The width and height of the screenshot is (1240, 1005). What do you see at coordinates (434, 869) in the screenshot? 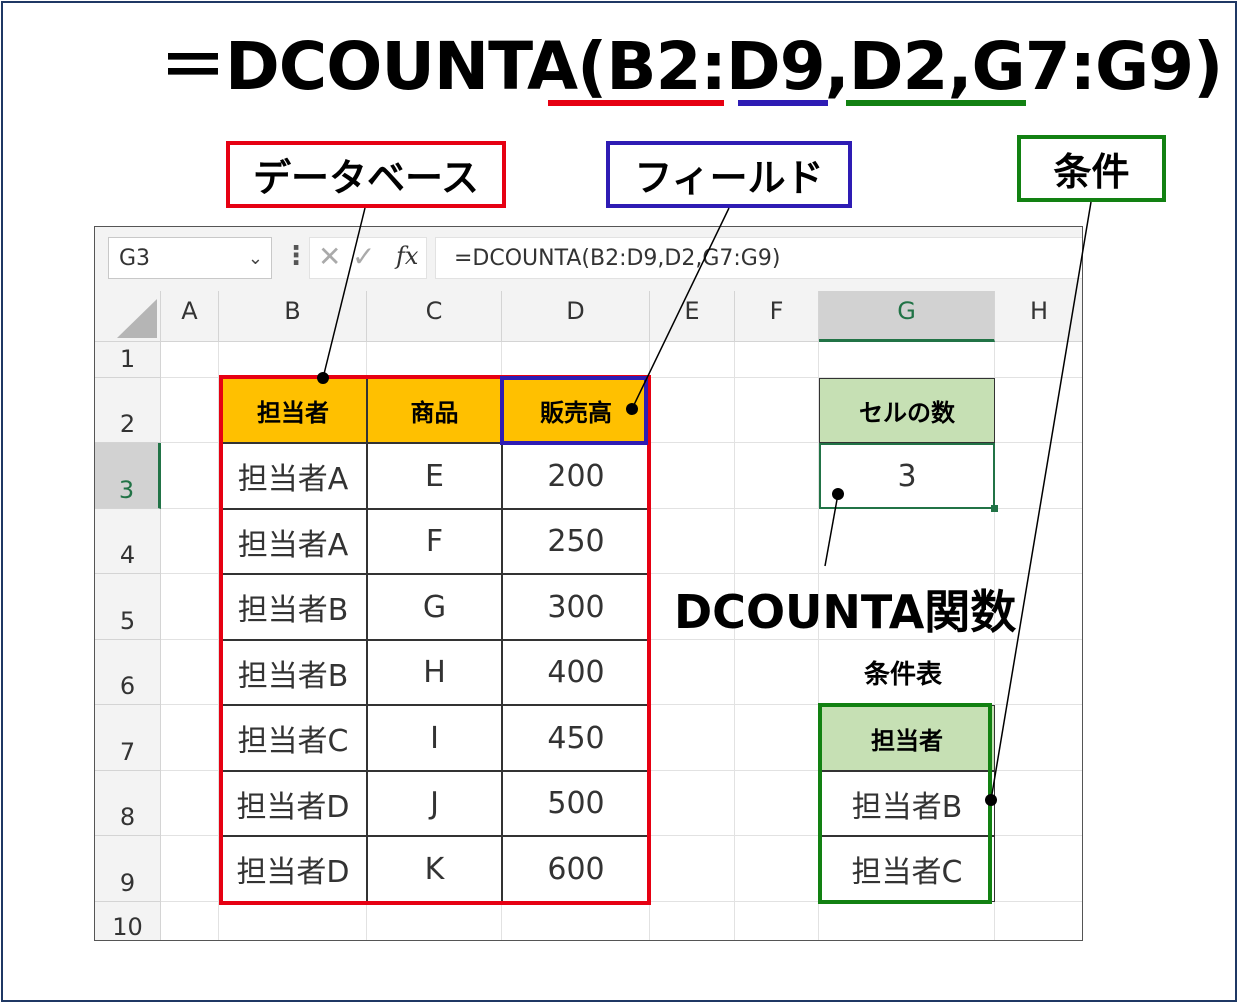
I see `table-cell: K` at bounding box center [434, 869].